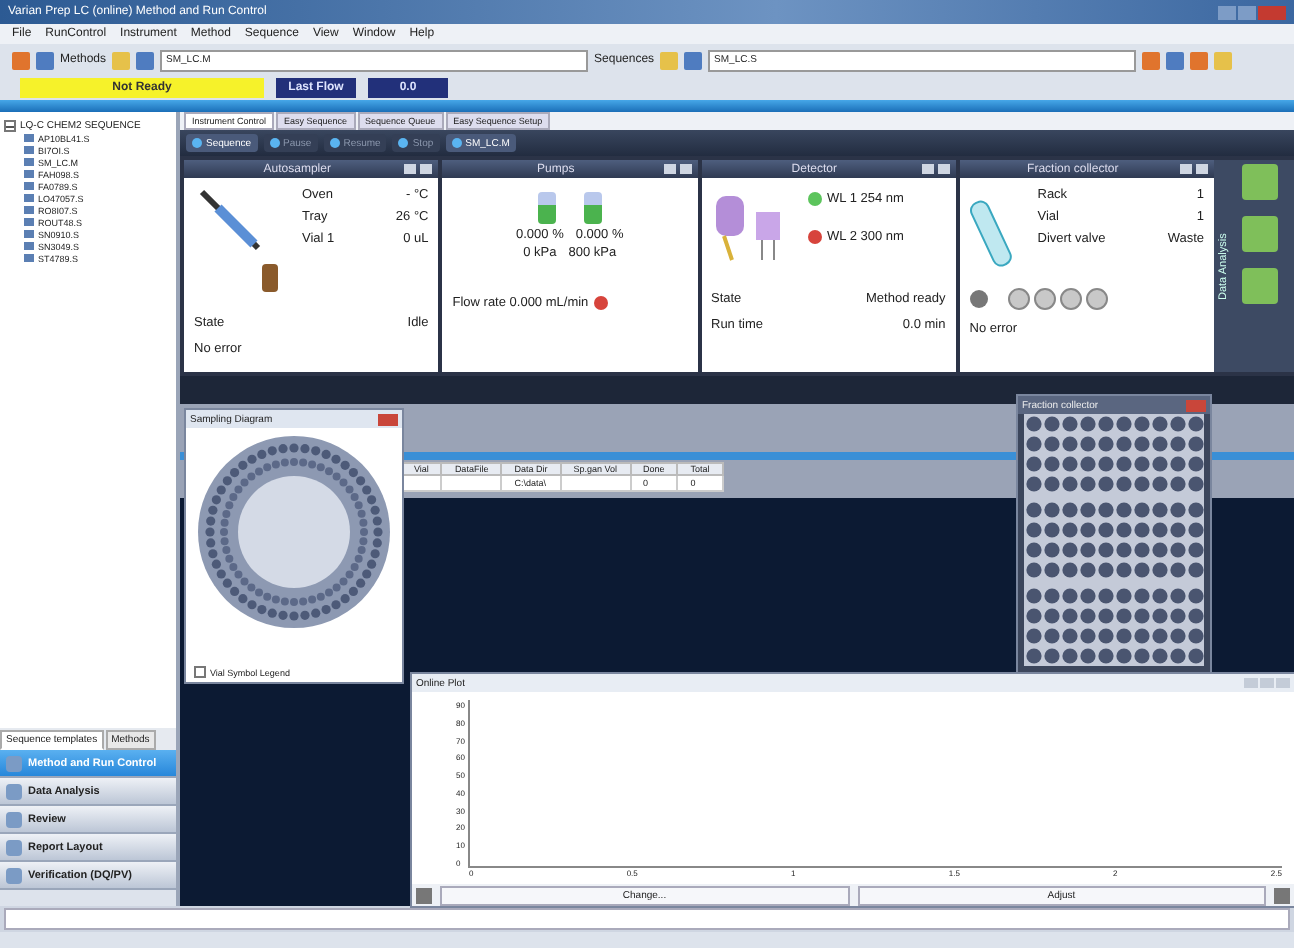 The width and height of the screenshot is (1294, 948). What do you see at coordinates (200, 672) in the screenshot?
I see `checkbox` at bounding box center [200, 672].